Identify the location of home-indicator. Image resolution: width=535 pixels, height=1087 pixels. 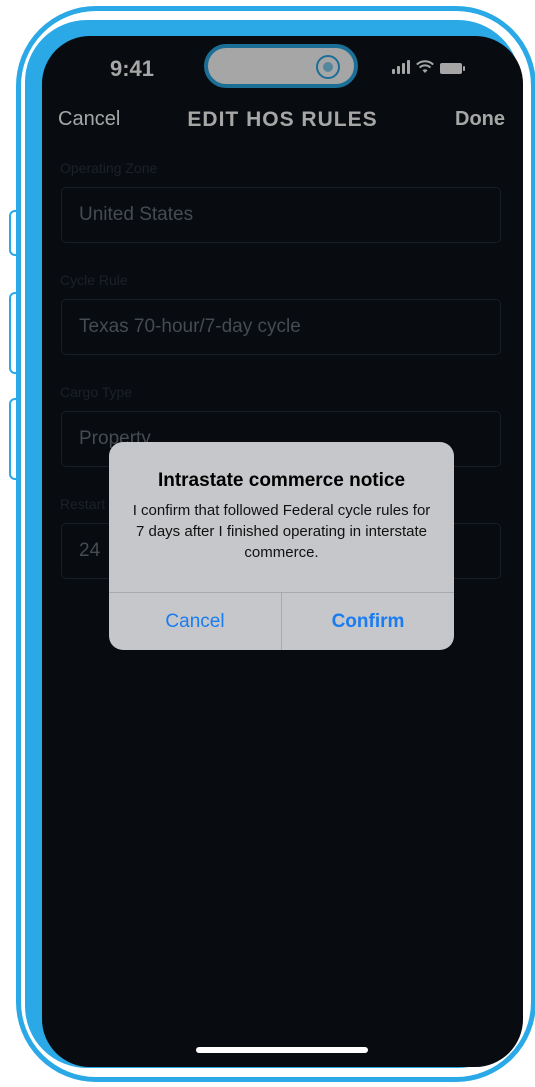
(282, 1050).